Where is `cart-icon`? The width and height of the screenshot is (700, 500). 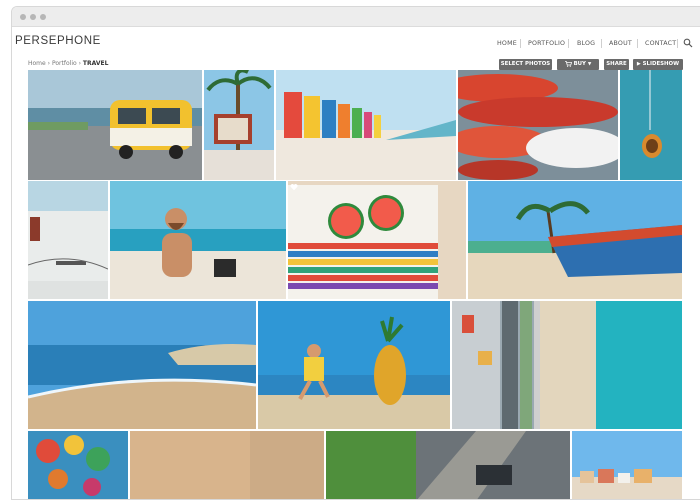
cart-icon is located at coordinates (568, 63).